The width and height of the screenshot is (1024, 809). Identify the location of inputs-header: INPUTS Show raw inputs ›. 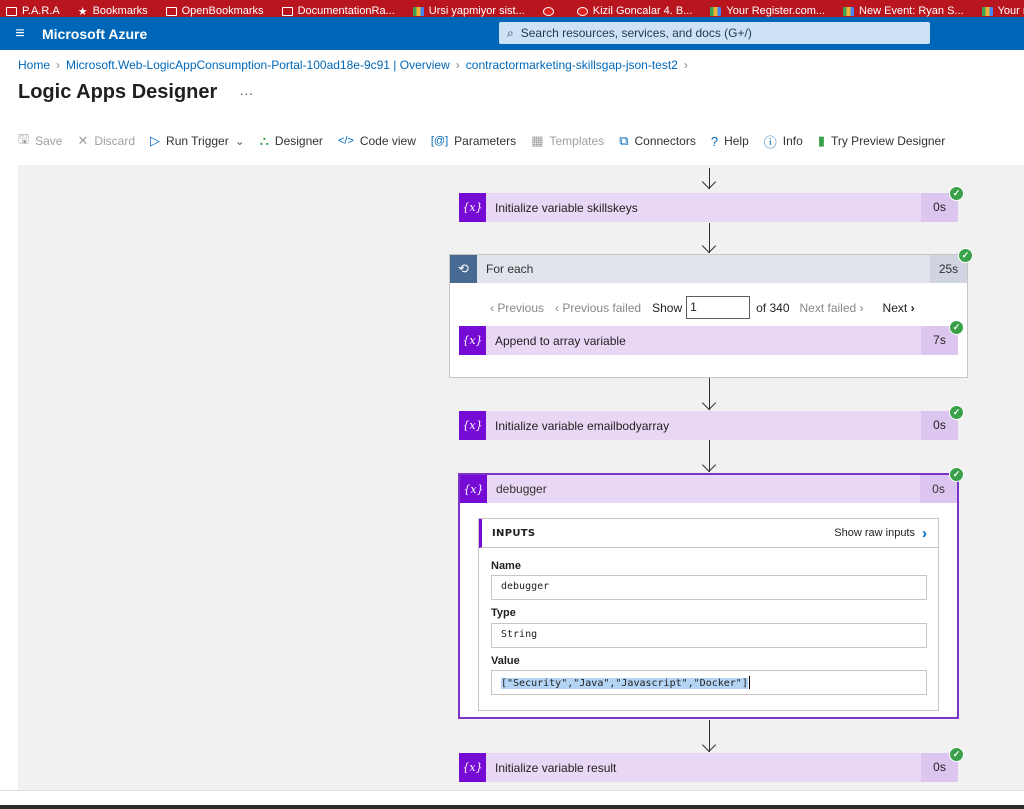
(708, 533).